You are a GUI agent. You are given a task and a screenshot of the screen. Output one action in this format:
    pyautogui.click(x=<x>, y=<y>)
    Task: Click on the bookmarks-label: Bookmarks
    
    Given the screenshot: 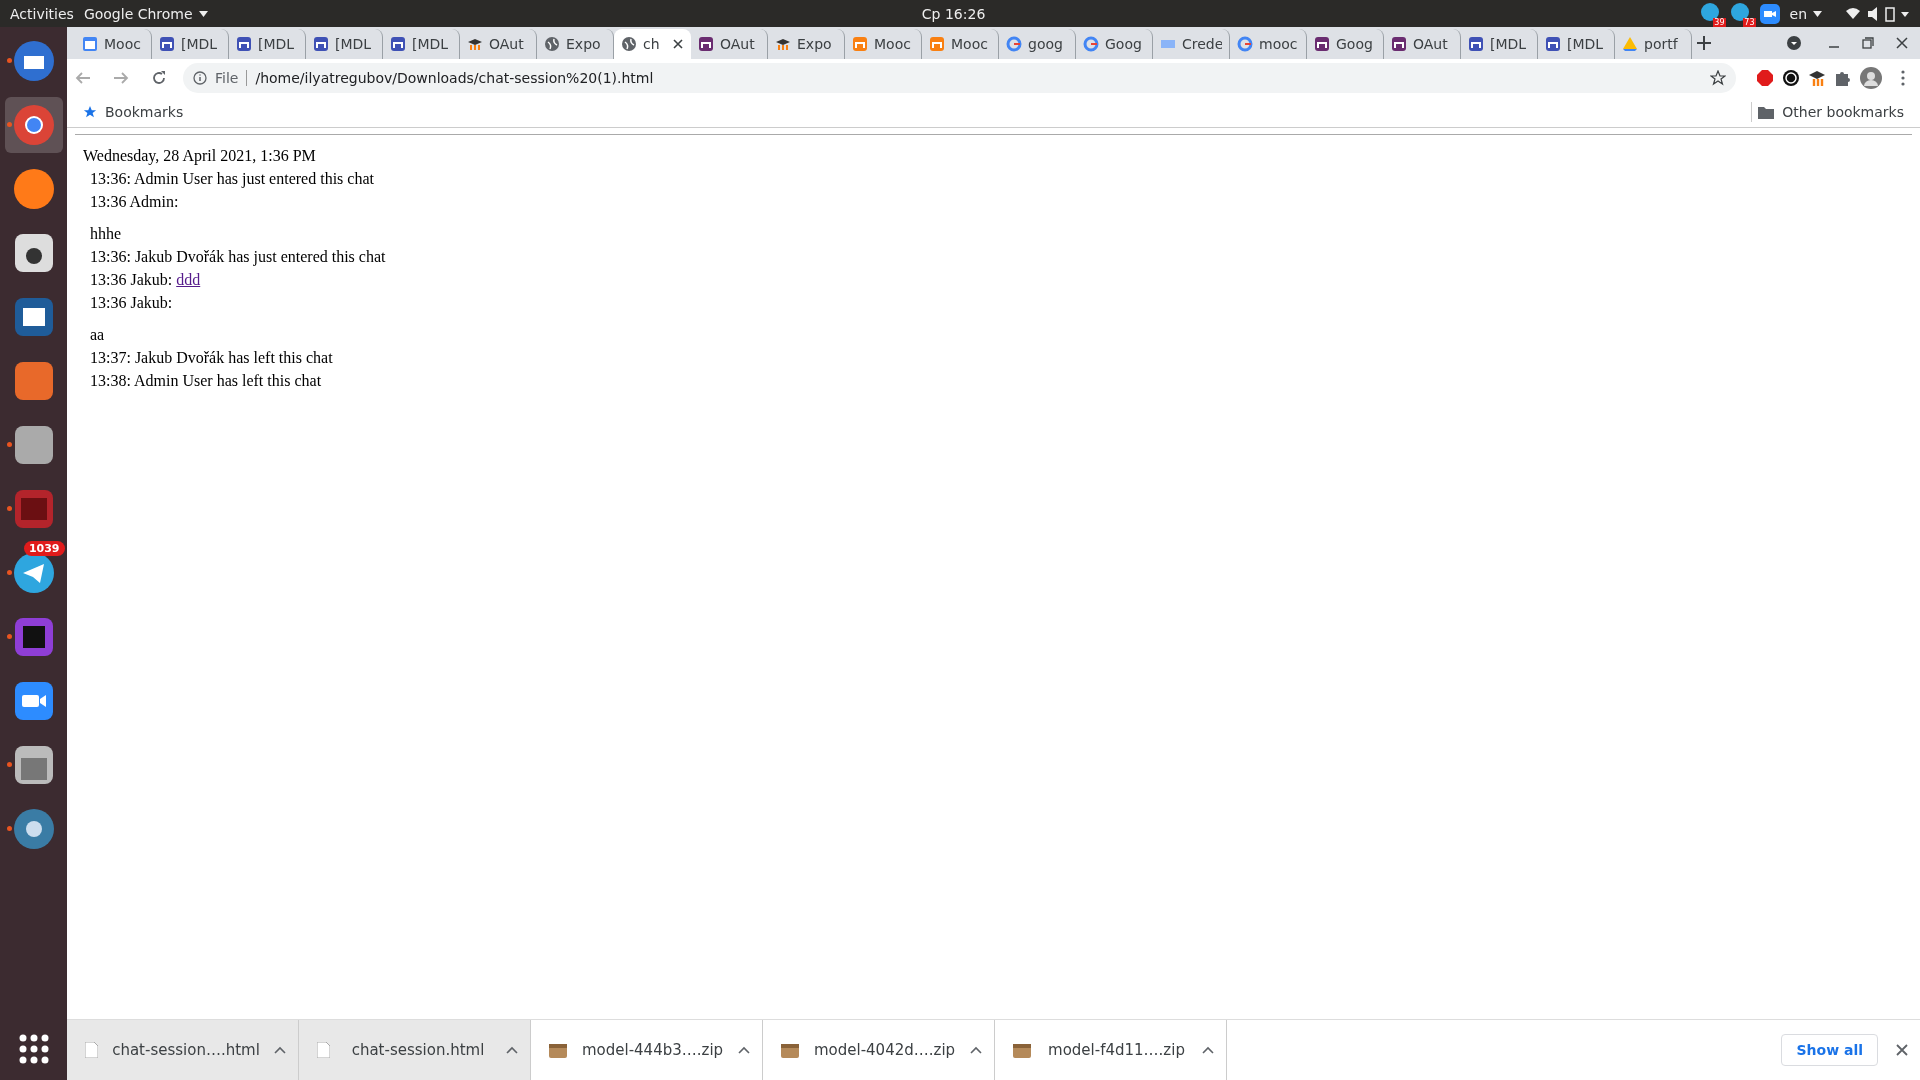 What is the action you would take?
    pyautogui.click(x=144, y=112)
    